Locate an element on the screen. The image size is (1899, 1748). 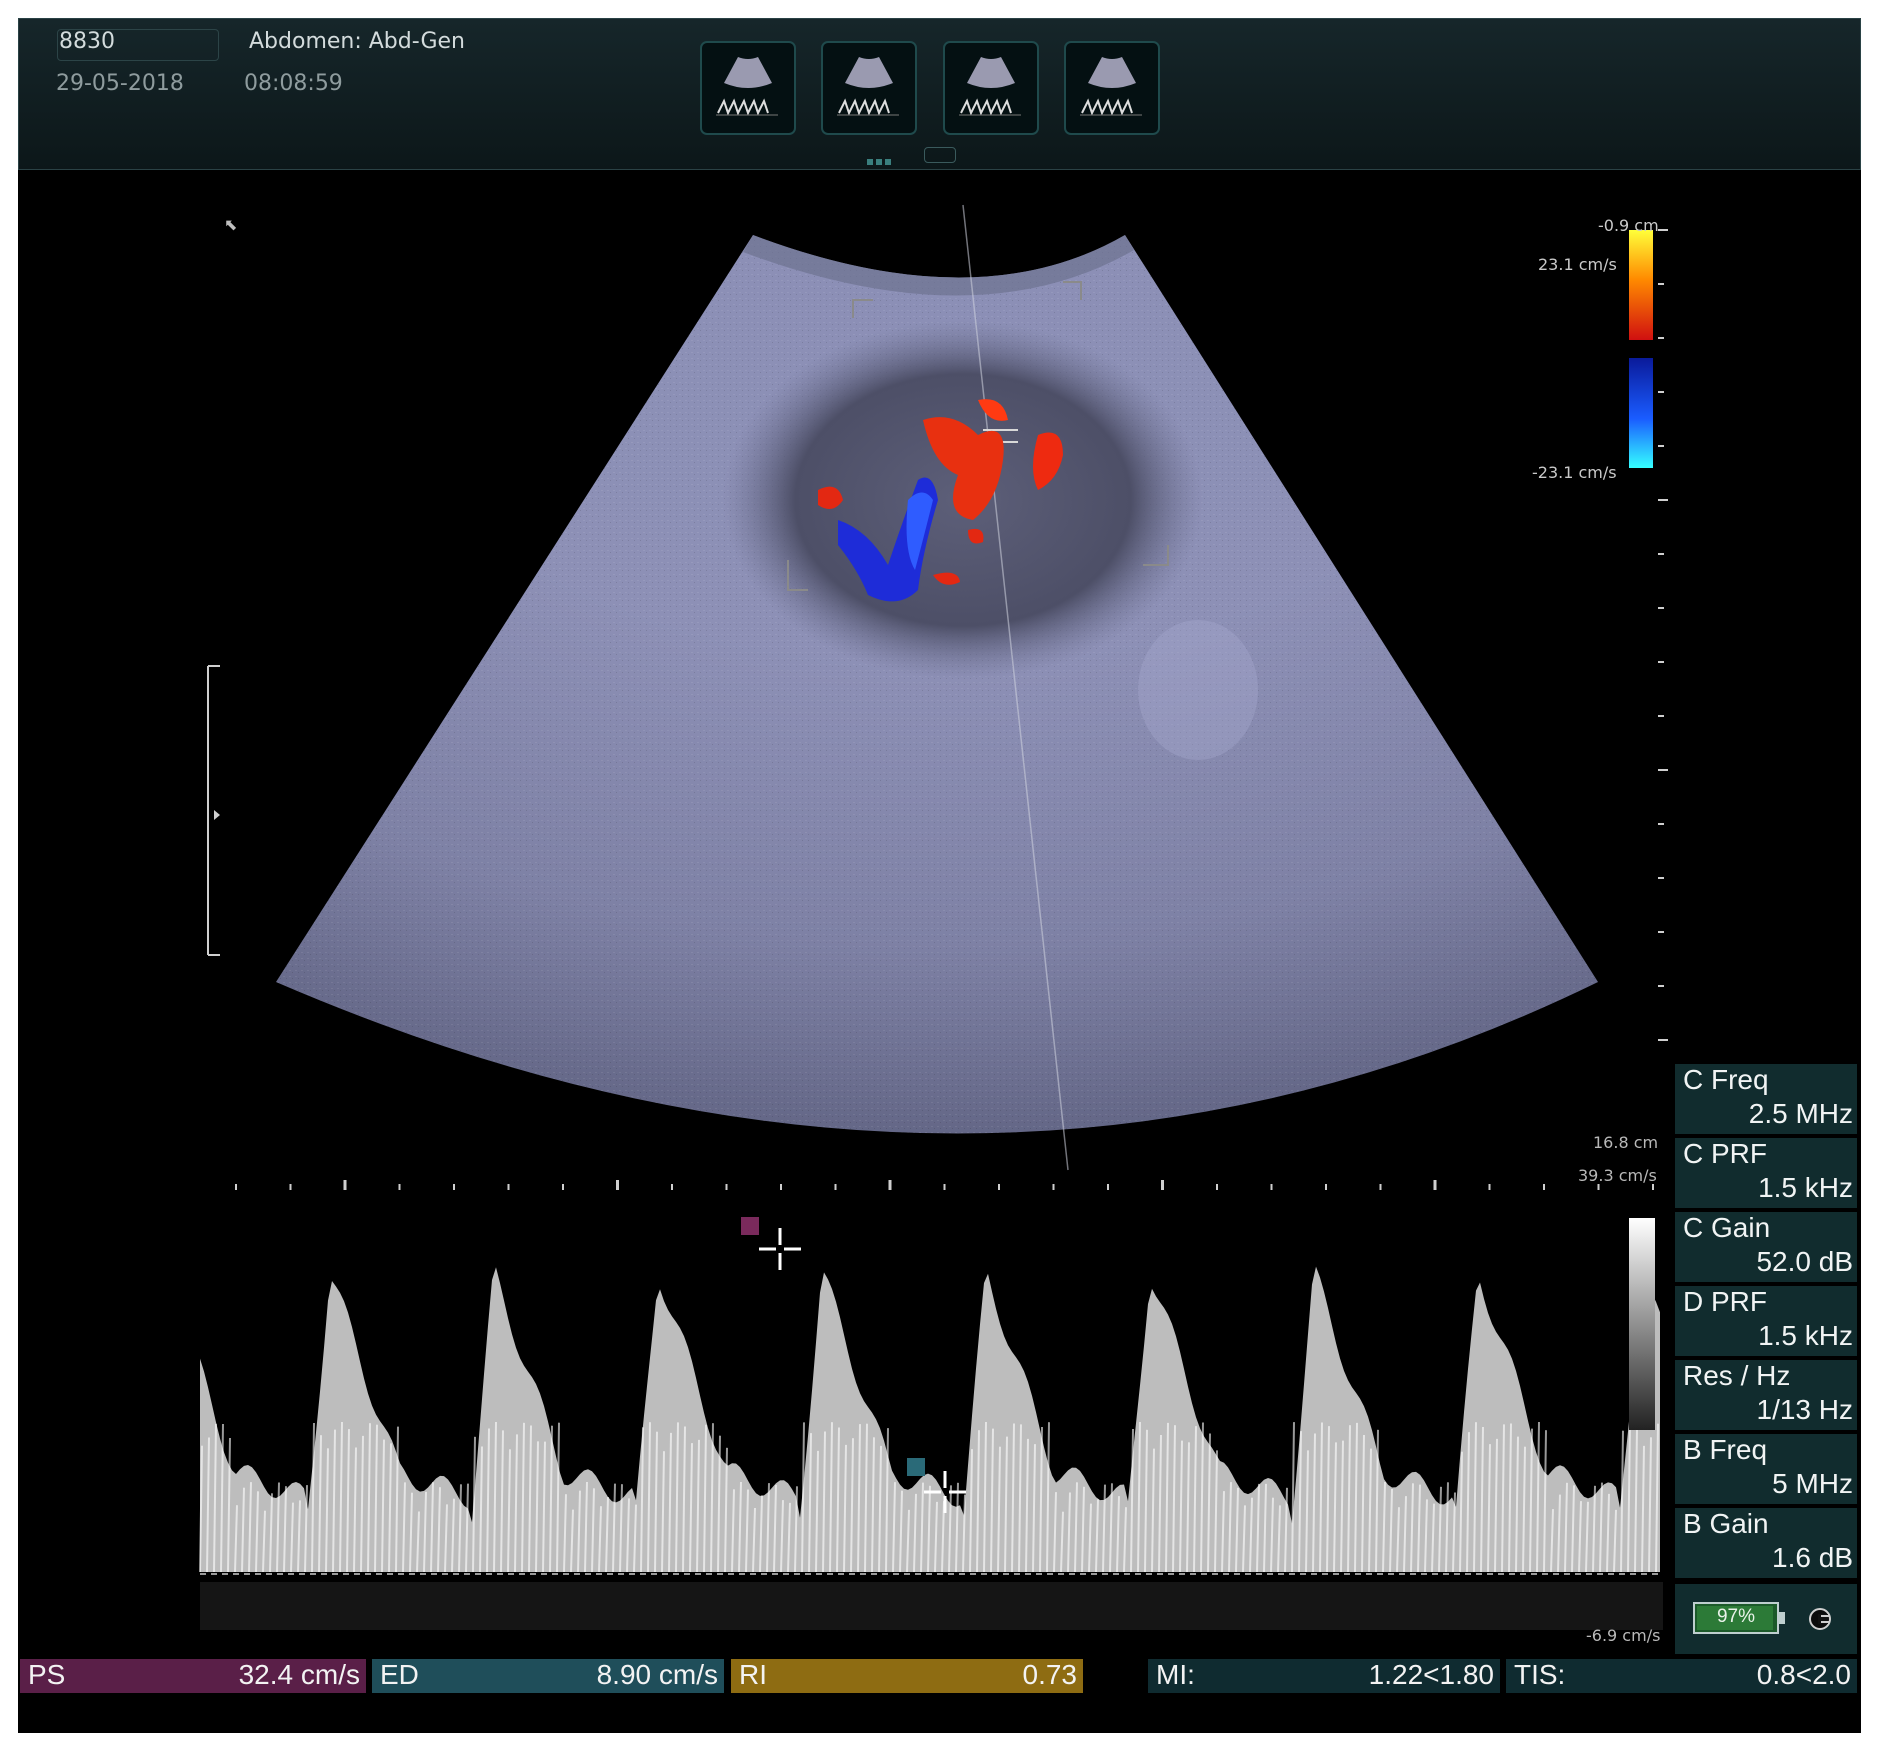
param-c-freq: C Freq 2.5 MHz is located at coordinates (1766, 1099).